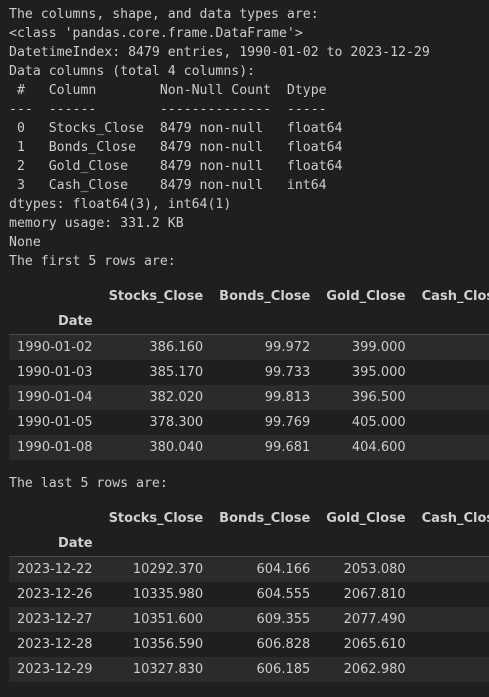 This screenshot has height=697, width=489. I want to click on table-cell: 382.020, so click(176, 397).